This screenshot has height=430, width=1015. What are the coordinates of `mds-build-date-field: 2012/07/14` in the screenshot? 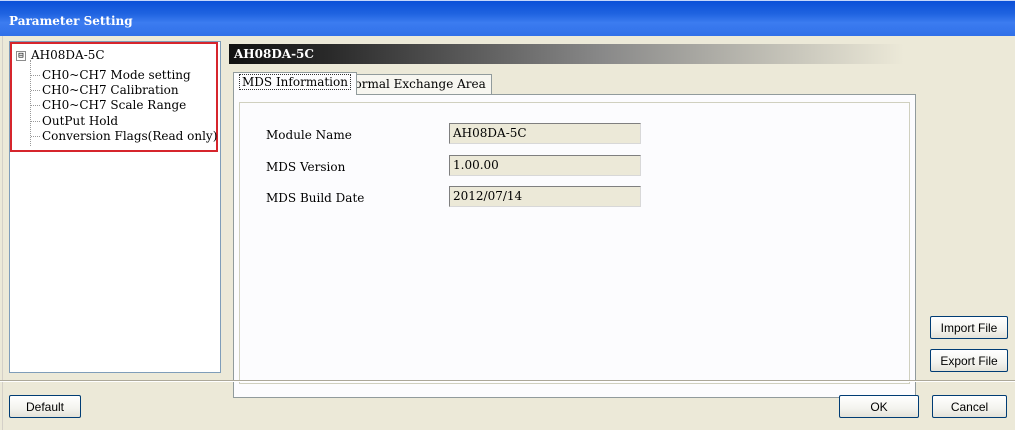 It's located at (545, 196).